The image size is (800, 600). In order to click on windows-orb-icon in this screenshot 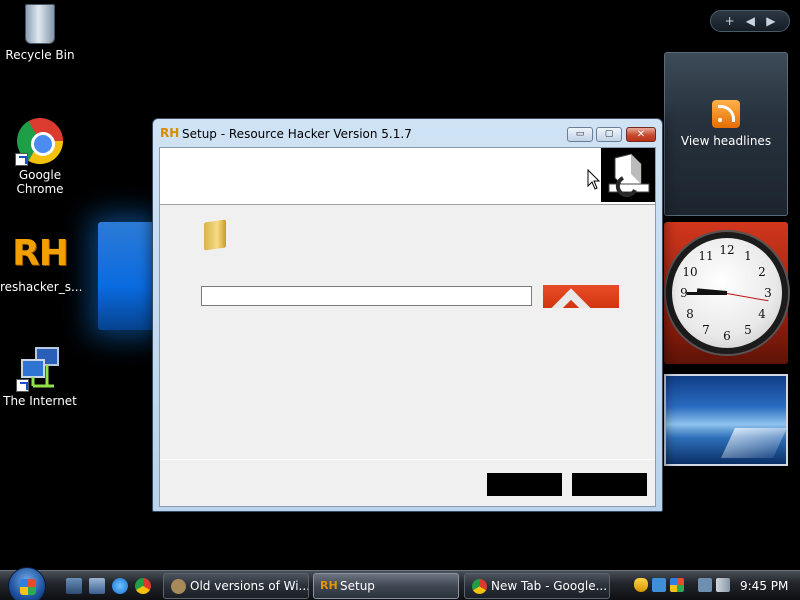, I will do `click(28, 587)`.